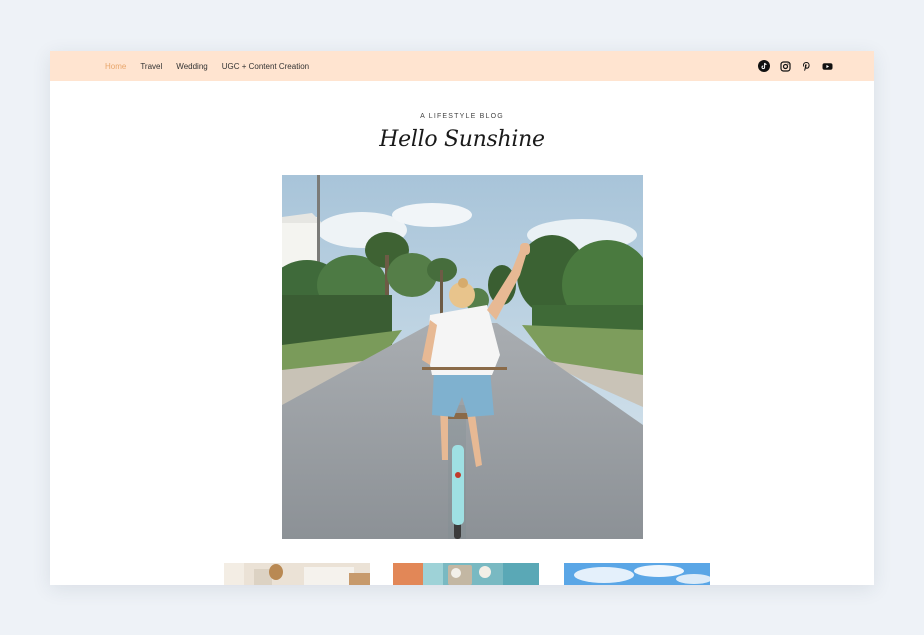 The height and width of the screenshot is (635, 924). I want to click on tiktok-icon, so click(764, 66).